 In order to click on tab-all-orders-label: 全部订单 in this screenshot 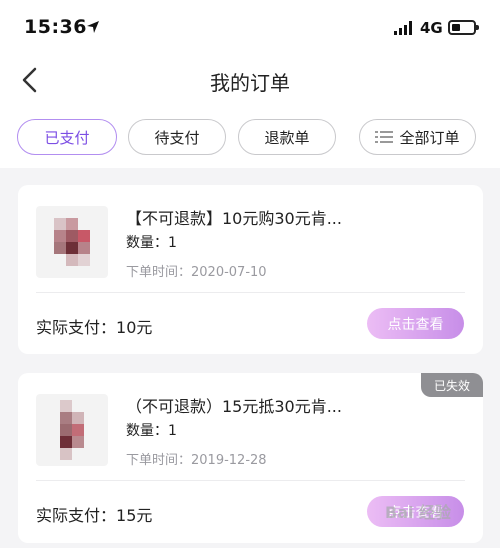, I will do `click(429, 137)`.